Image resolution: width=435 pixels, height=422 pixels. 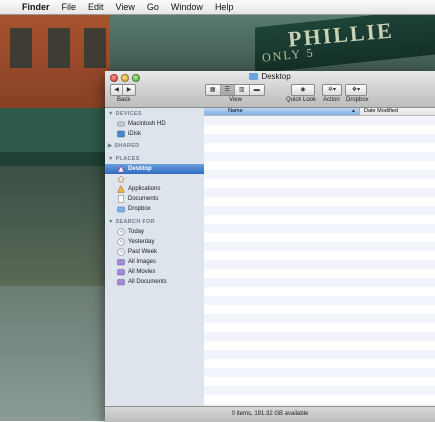 I want to click on applications-icon, so click(x=121, y=189).